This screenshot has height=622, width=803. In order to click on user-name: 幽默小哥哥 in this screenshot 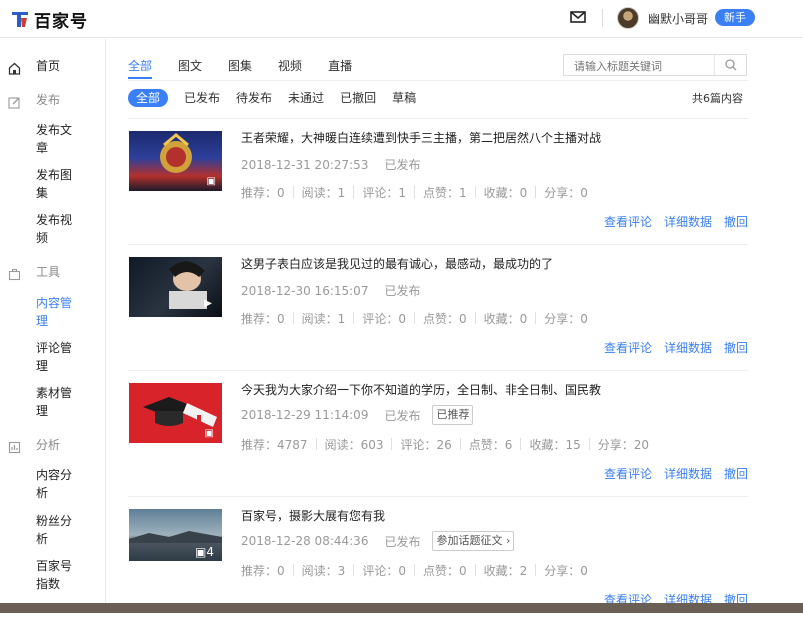, I will do `click(678, 18)`.